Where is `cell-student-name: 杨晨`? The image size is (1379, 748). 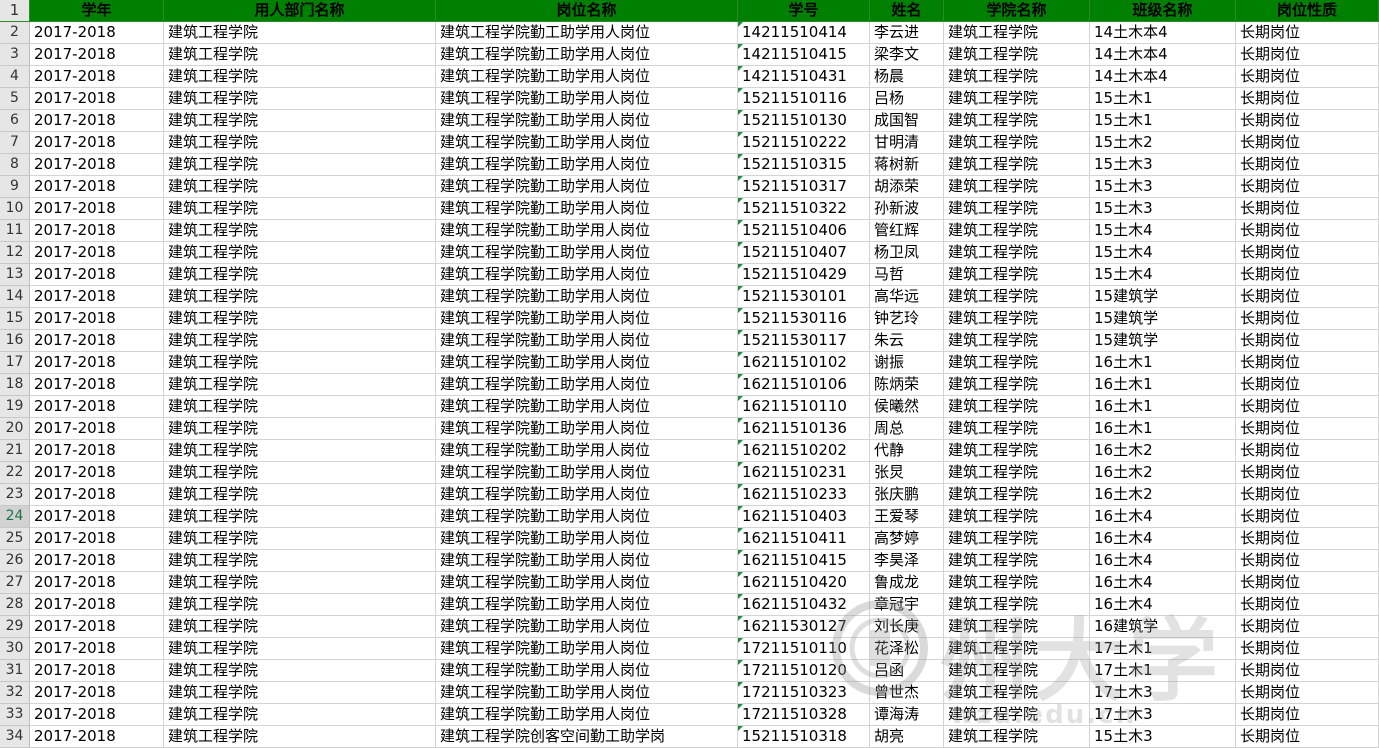 cell-student-name: 杨晨 is located at coordinates (907, 77).